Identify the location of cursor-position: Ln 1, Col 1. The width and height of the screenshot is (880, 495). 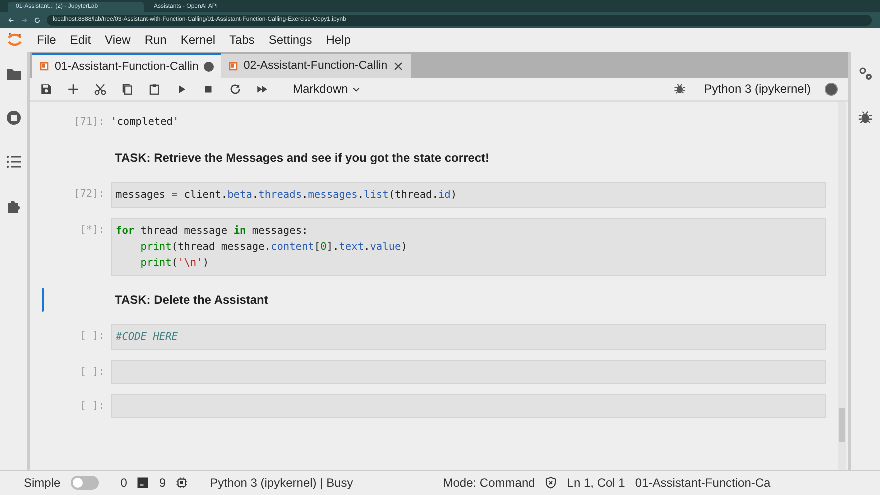
(596, 483).